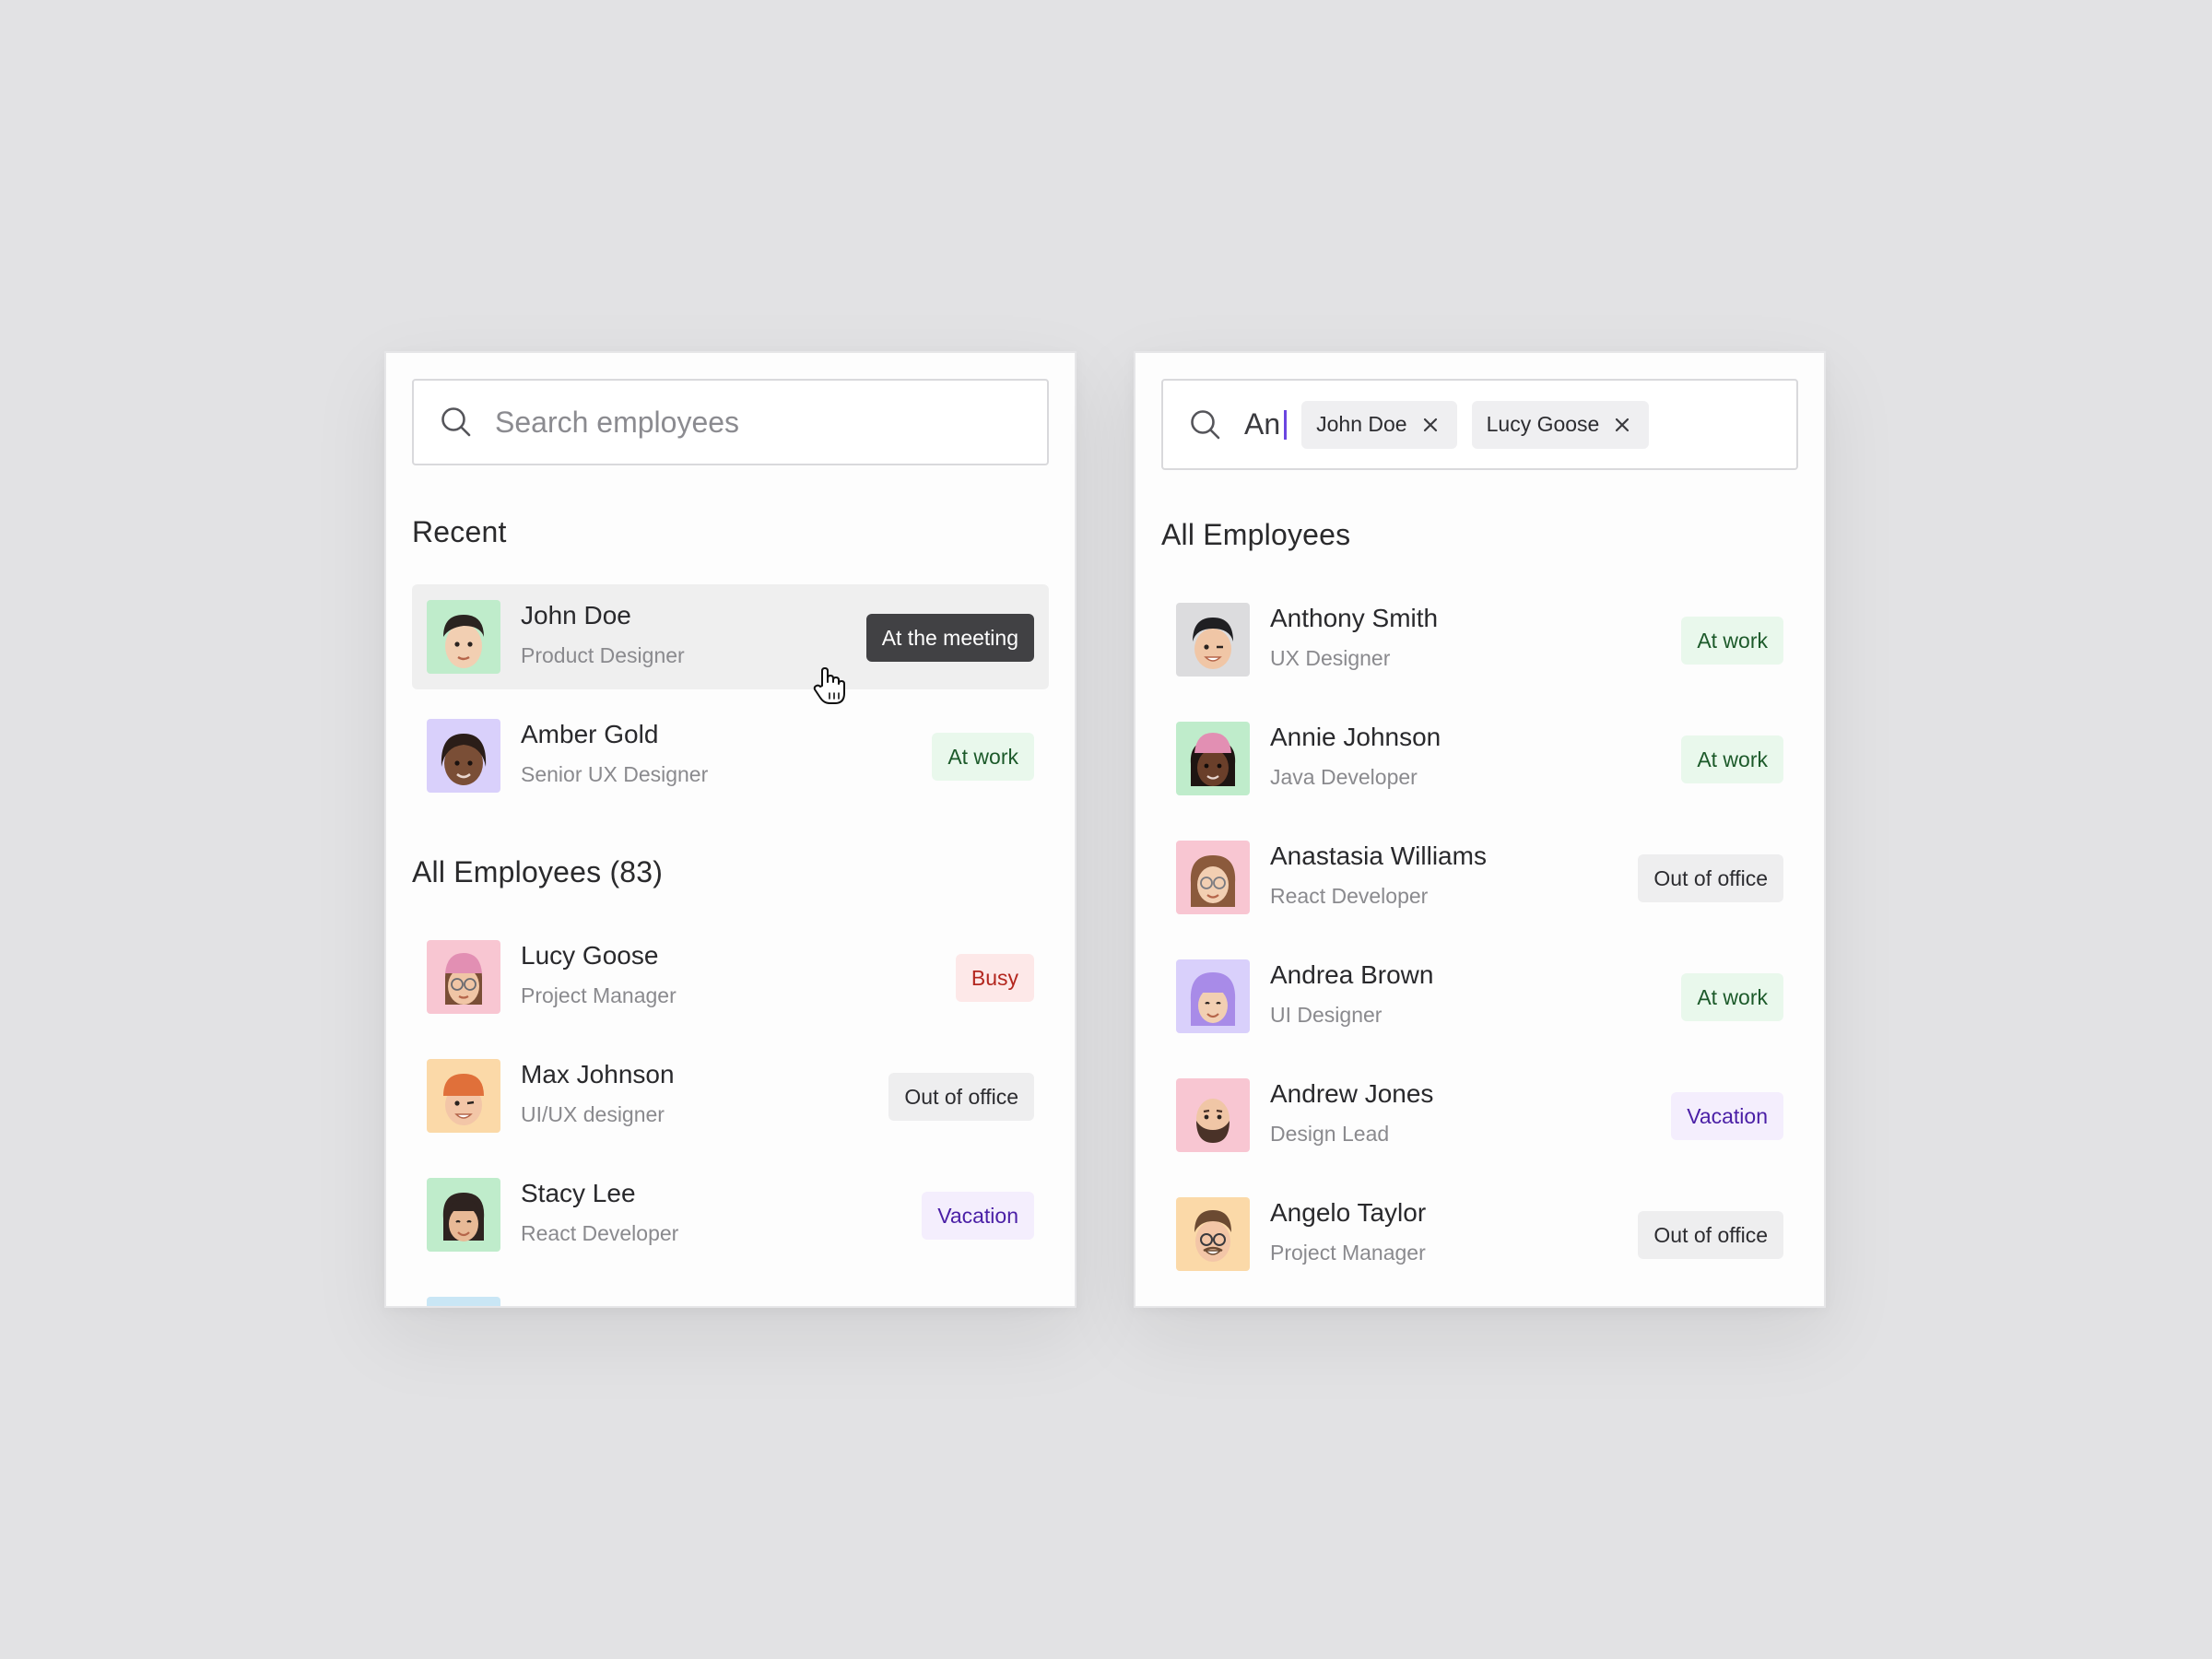 Image resolution: width=2212 pixels, height=1659 pixels. I want to click on search-placeholder: Search employees, so click(617, 422).